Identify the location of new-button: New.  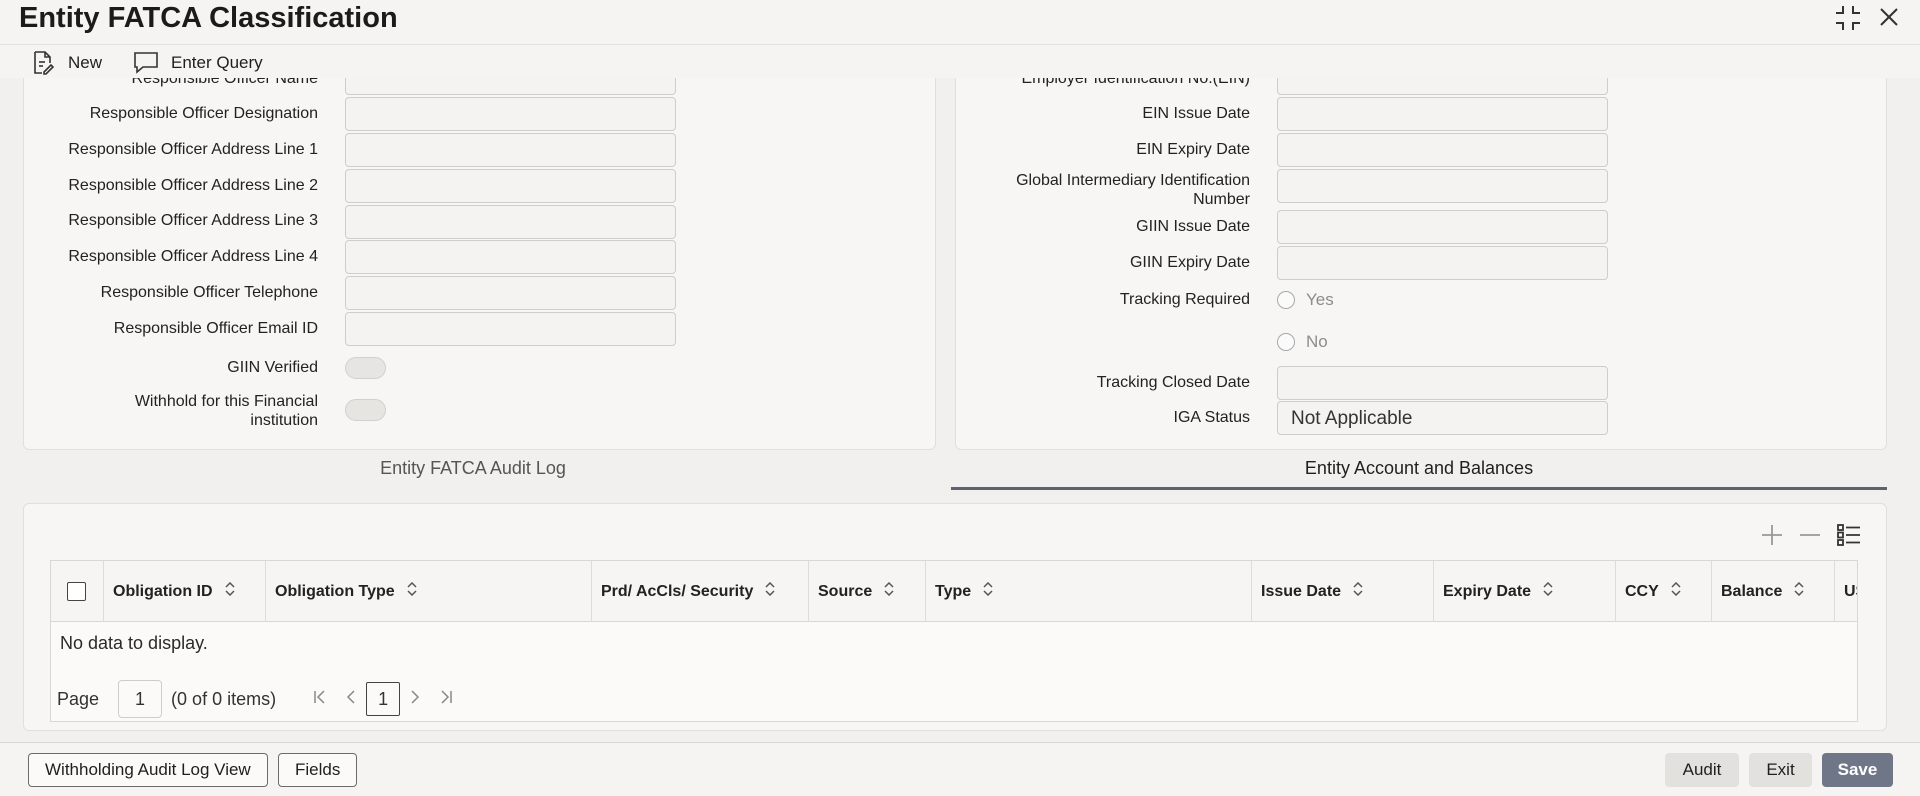
(66, 63).